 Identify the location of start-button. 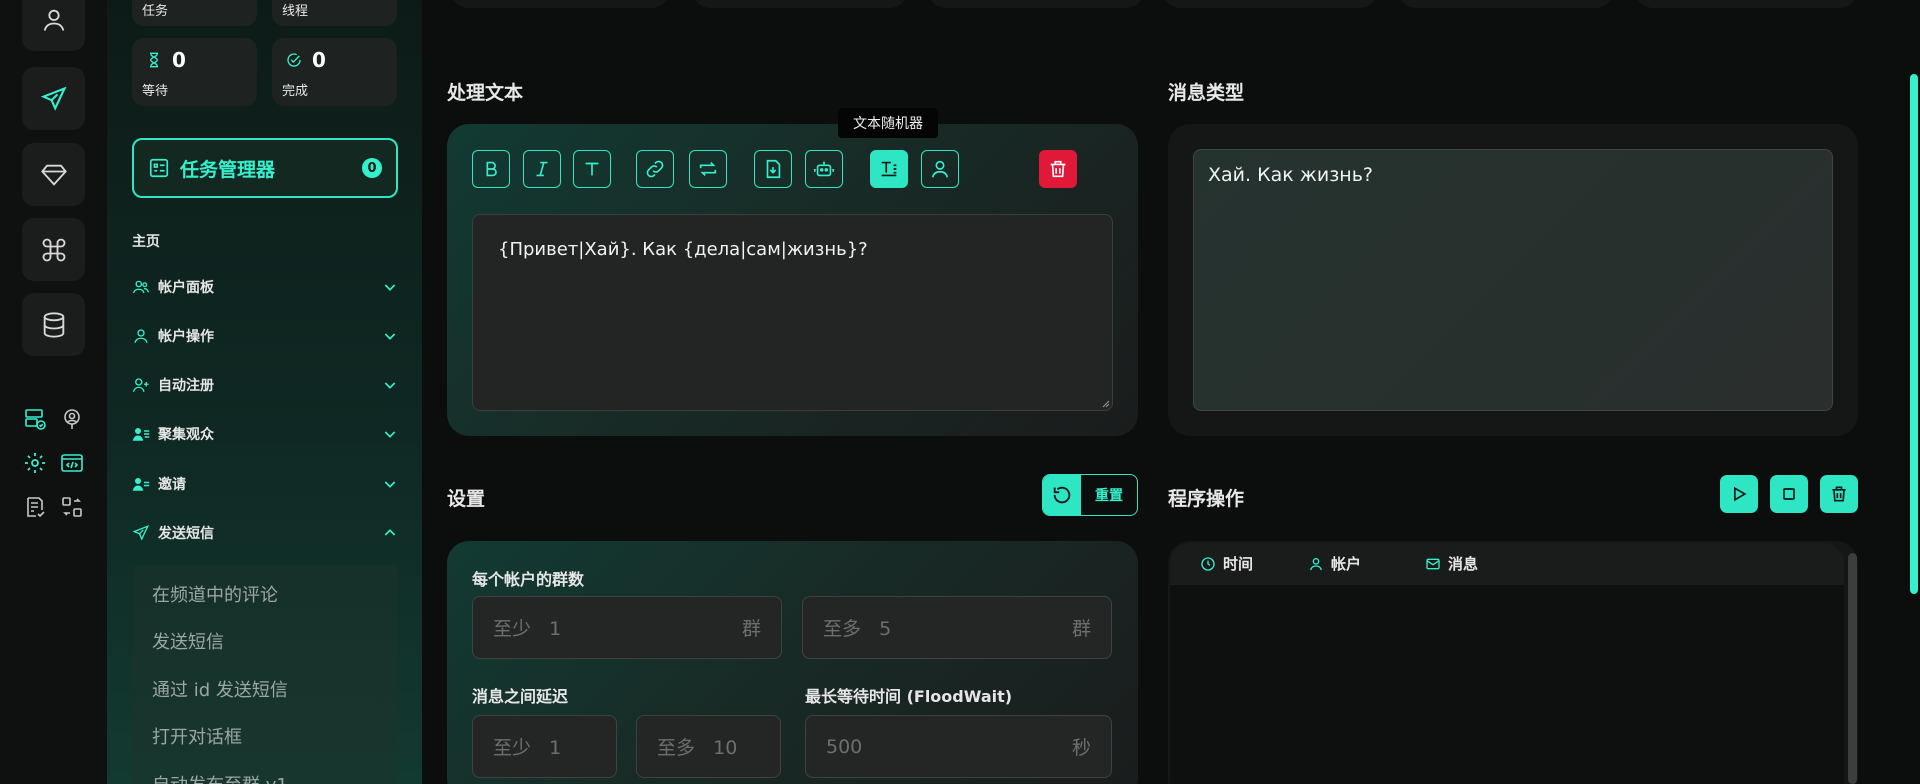
(1739, 494).